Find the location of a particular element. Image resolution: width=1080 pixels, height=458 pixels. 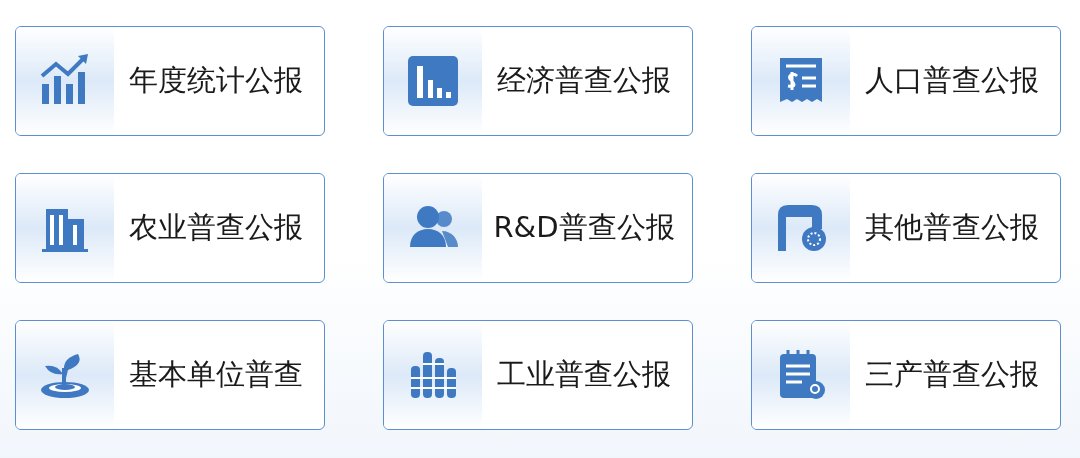

report-link-card: 人口普查公报 is located at coordinates (906, 81).